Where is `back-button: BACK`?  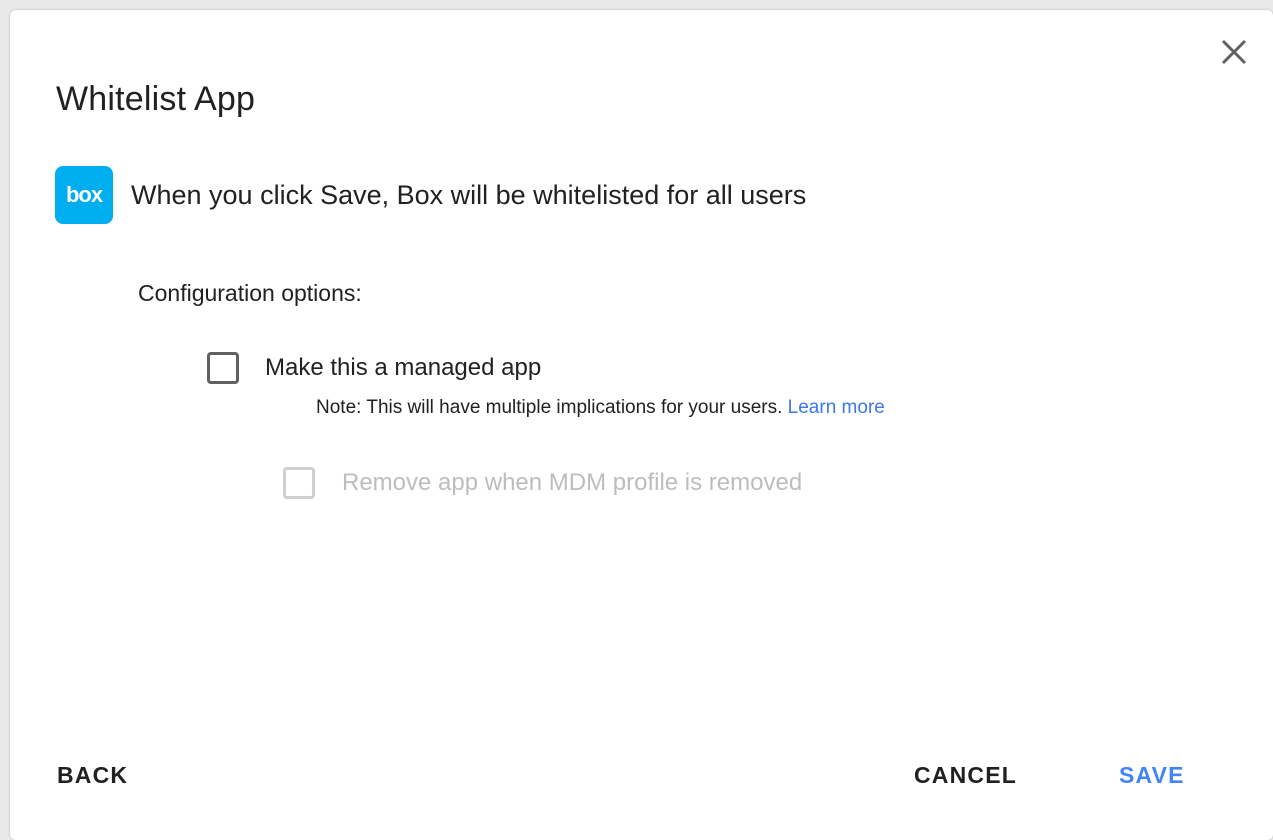 back-button: BACK is located at coordinates (92, 775).